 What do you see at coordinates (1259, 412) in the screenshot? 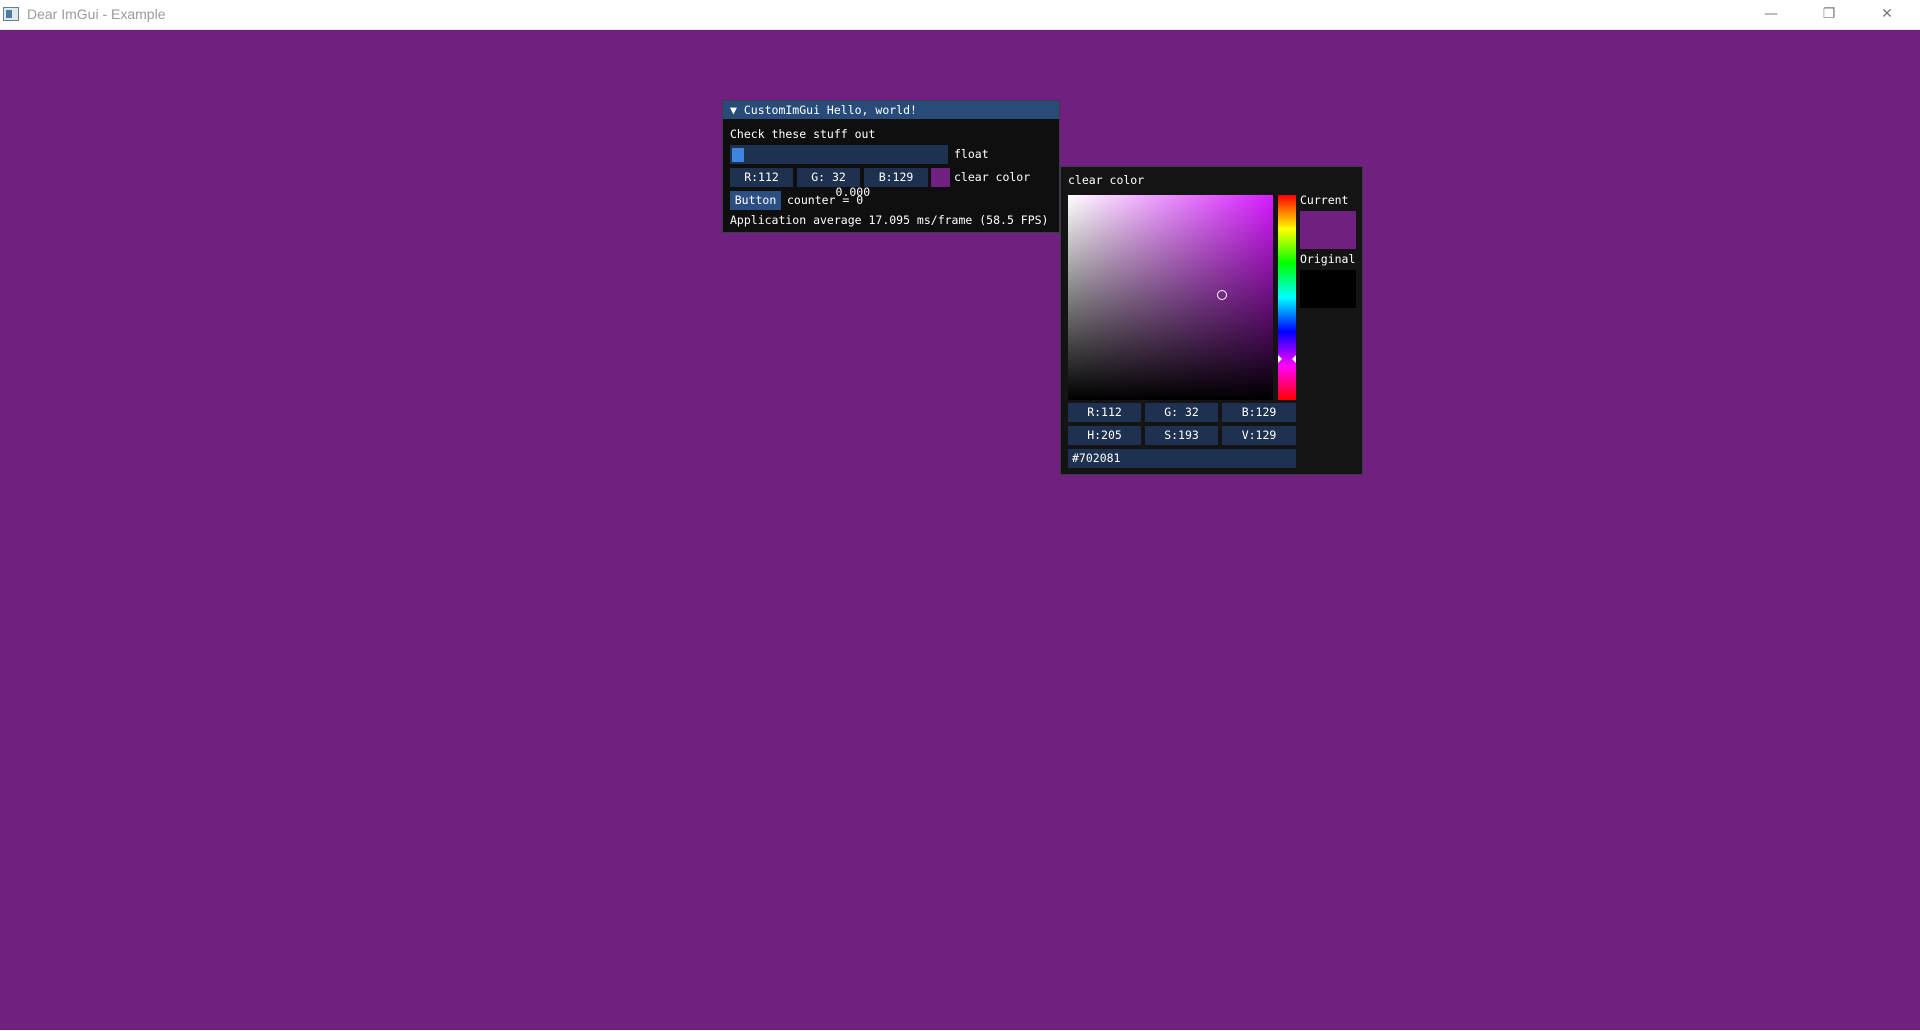
I see `picker-b-field: B:129` at bounding box center [1259, 412].